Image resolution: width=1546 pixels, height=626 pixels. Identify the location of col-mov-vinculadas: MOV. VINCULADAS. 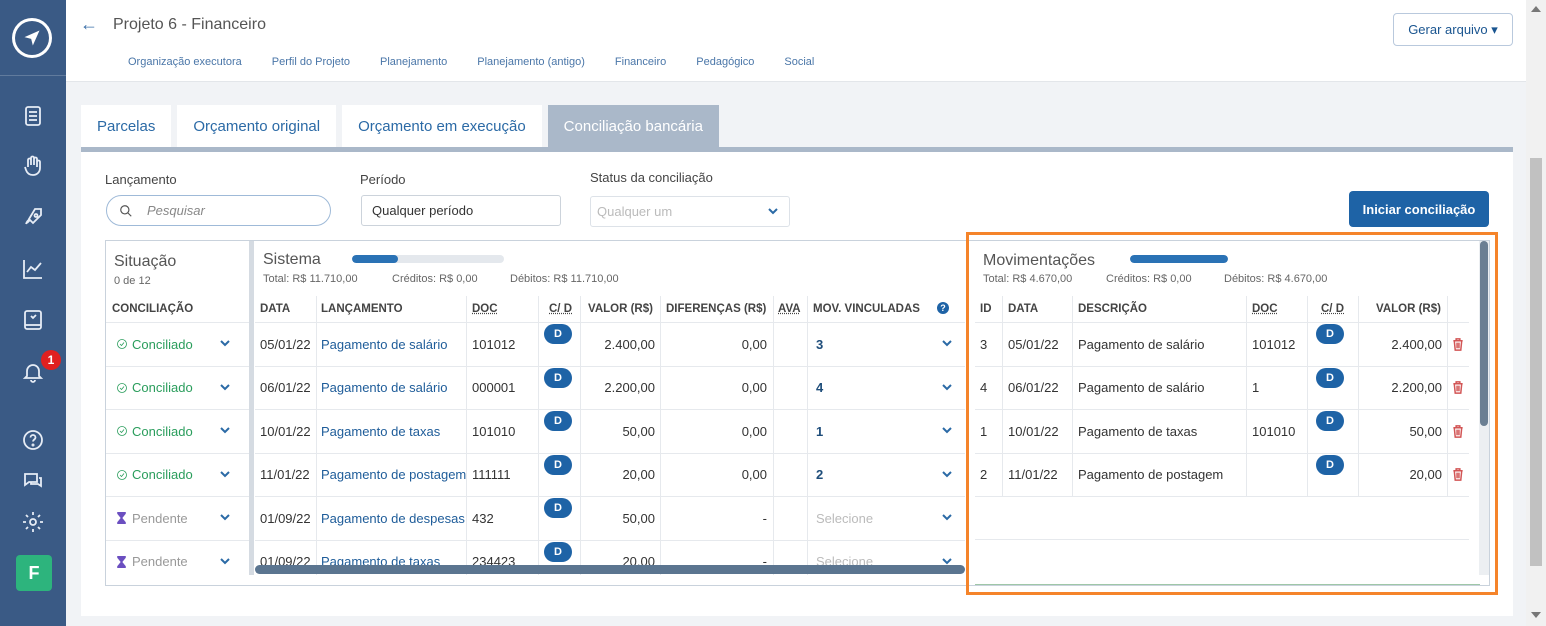
(866, 309).